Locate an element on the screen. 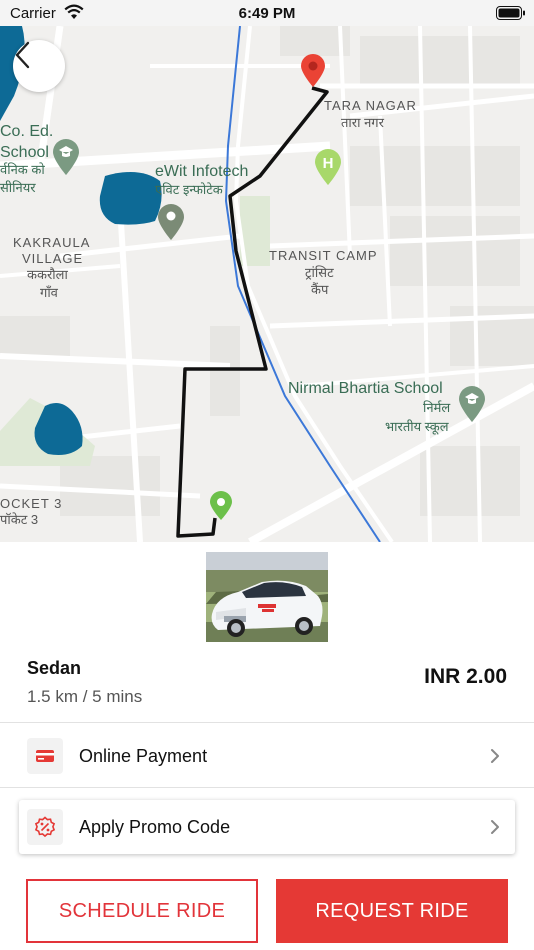 This screenshot has width=534, height=950. vehicle-distance-eta: 1.5 km / 5 mins is located at coordinates (85, 696).